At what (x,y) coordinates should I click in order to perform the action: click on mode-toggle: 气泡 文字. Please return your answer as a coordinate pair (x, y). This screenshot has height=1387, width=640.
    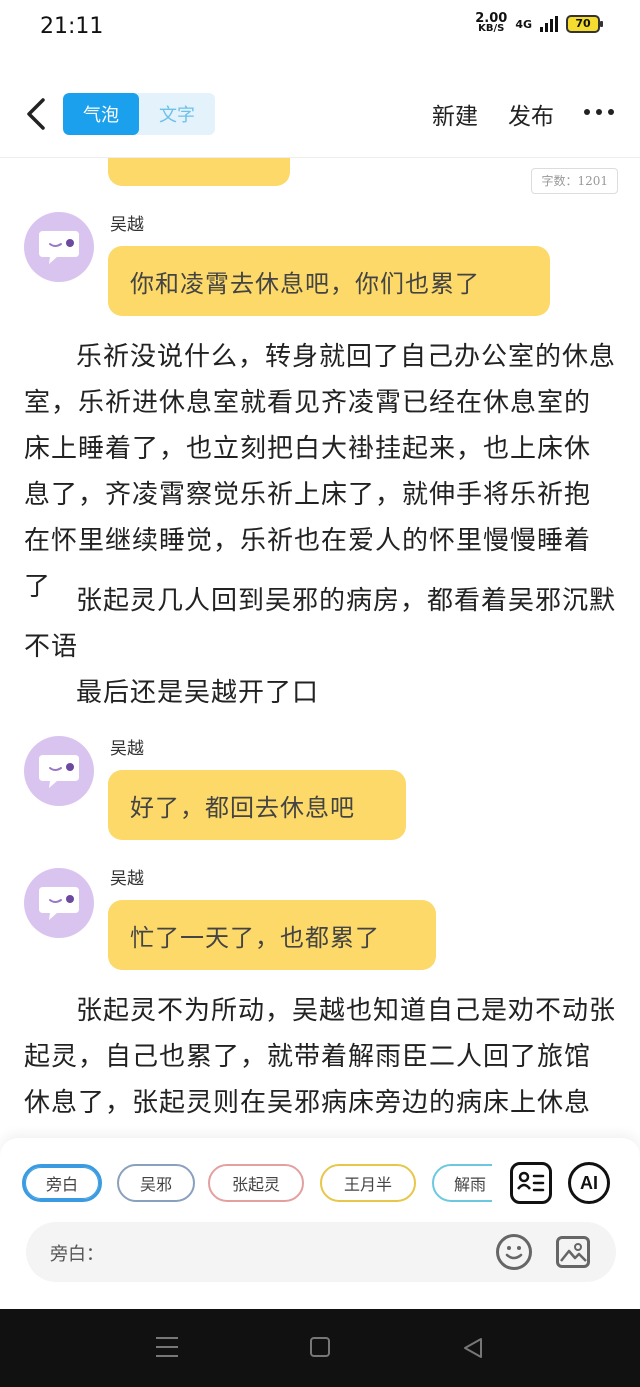
    Looking at the image, I should click on (139, 114).